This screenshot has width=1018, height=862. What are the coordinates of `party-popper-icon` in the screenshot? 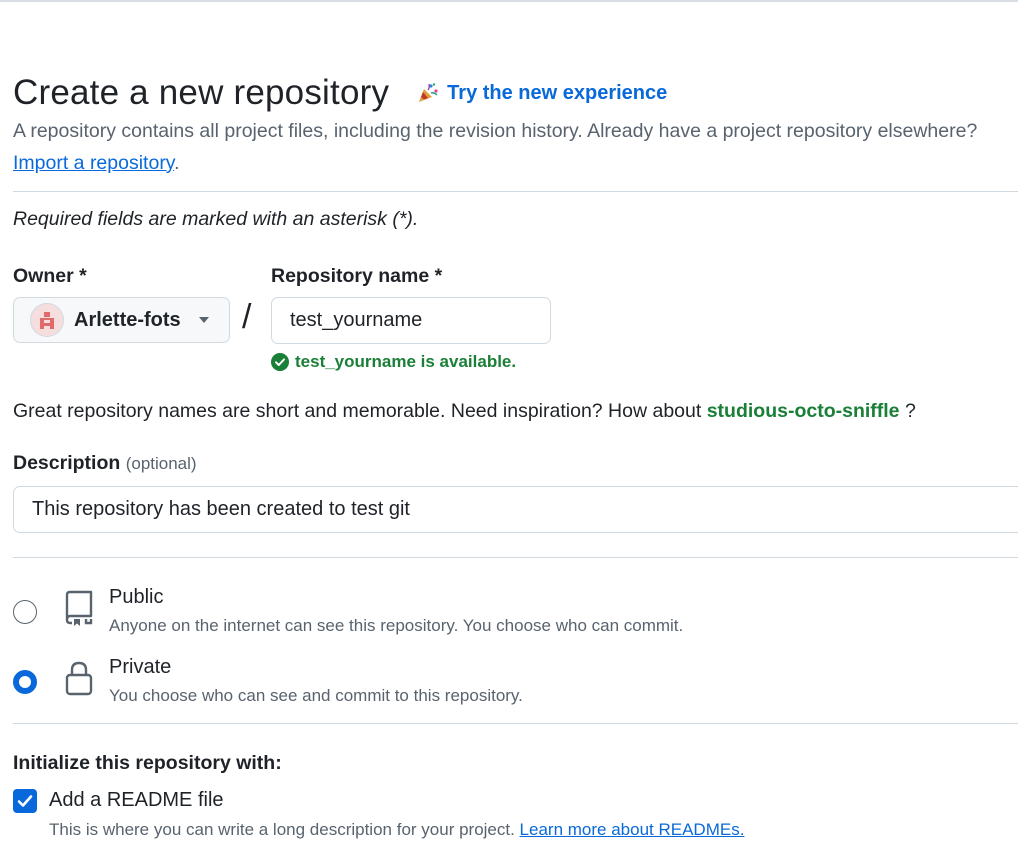 It's located at (428, 93).